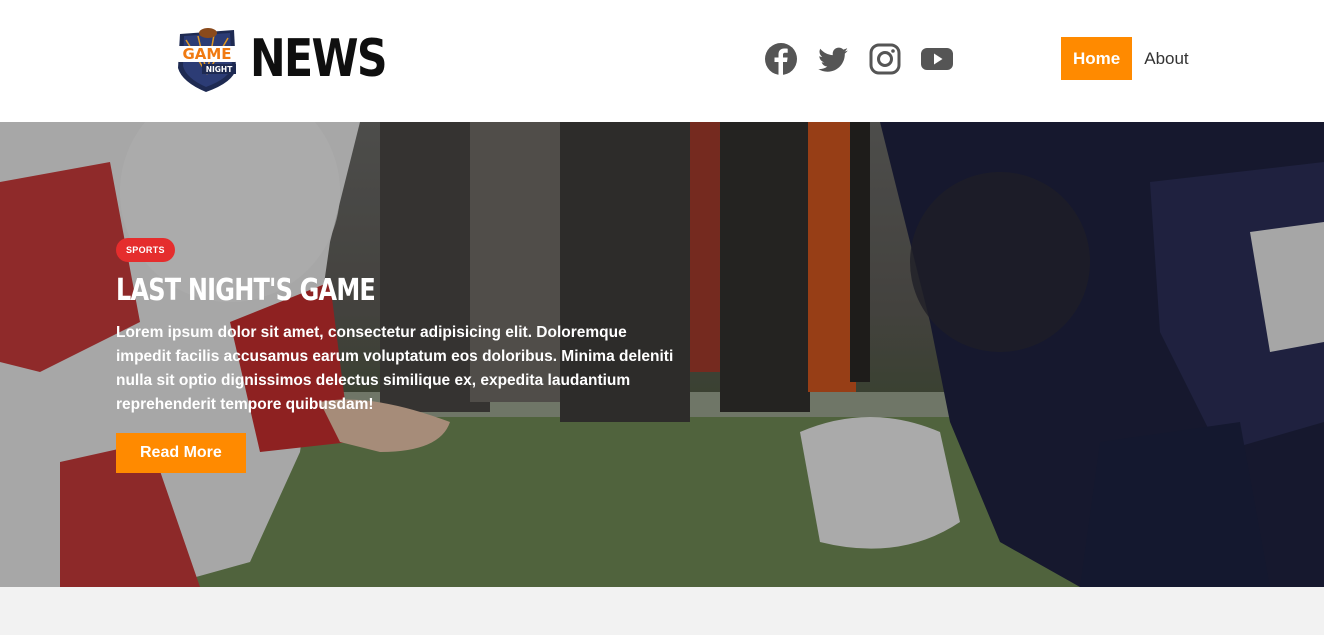 This screenshot has width=1324, height=635. I want to click on twitter-link, so click(833, 59).